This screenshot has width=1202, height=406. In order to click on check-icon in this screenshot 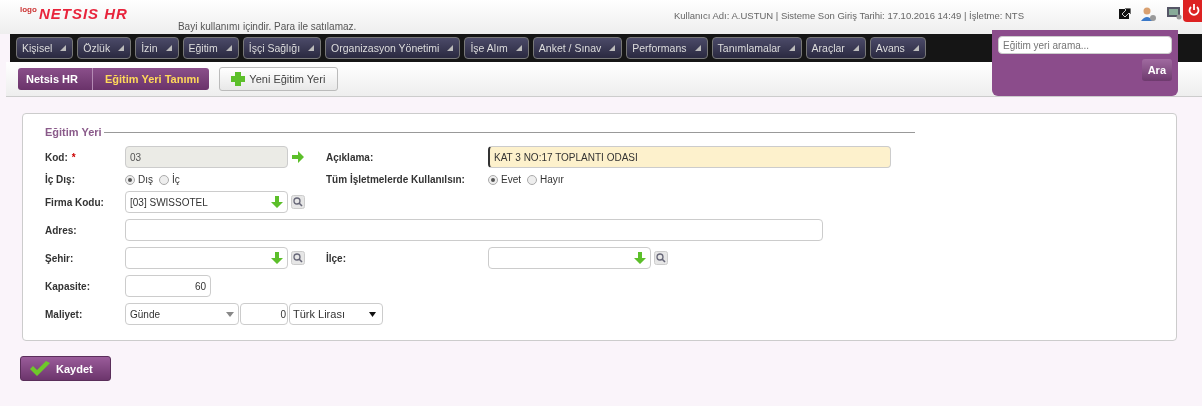, I will do `click(40, 368)`.